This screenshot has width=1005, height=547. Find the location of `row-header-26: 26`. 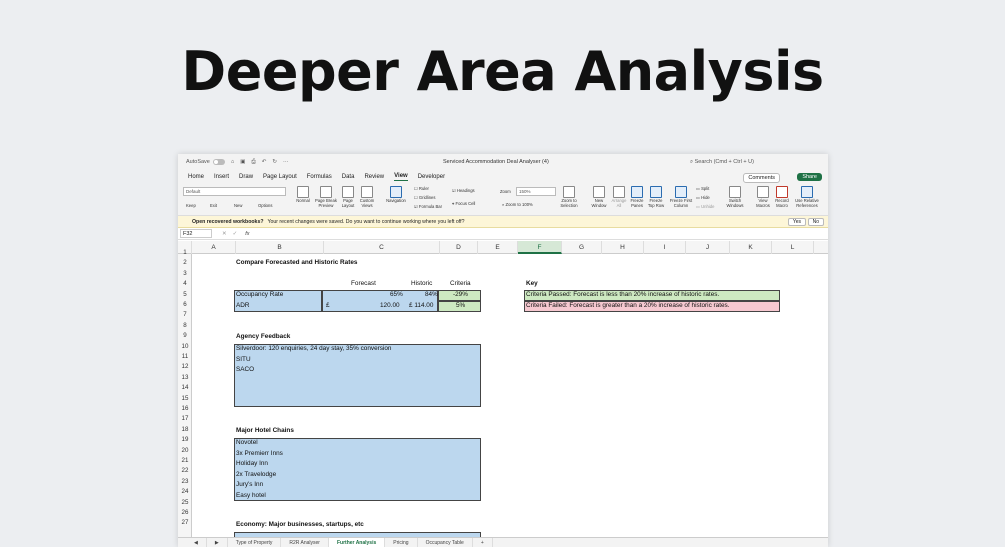

row-header-26: 26 is located at coordinates (185, 513).